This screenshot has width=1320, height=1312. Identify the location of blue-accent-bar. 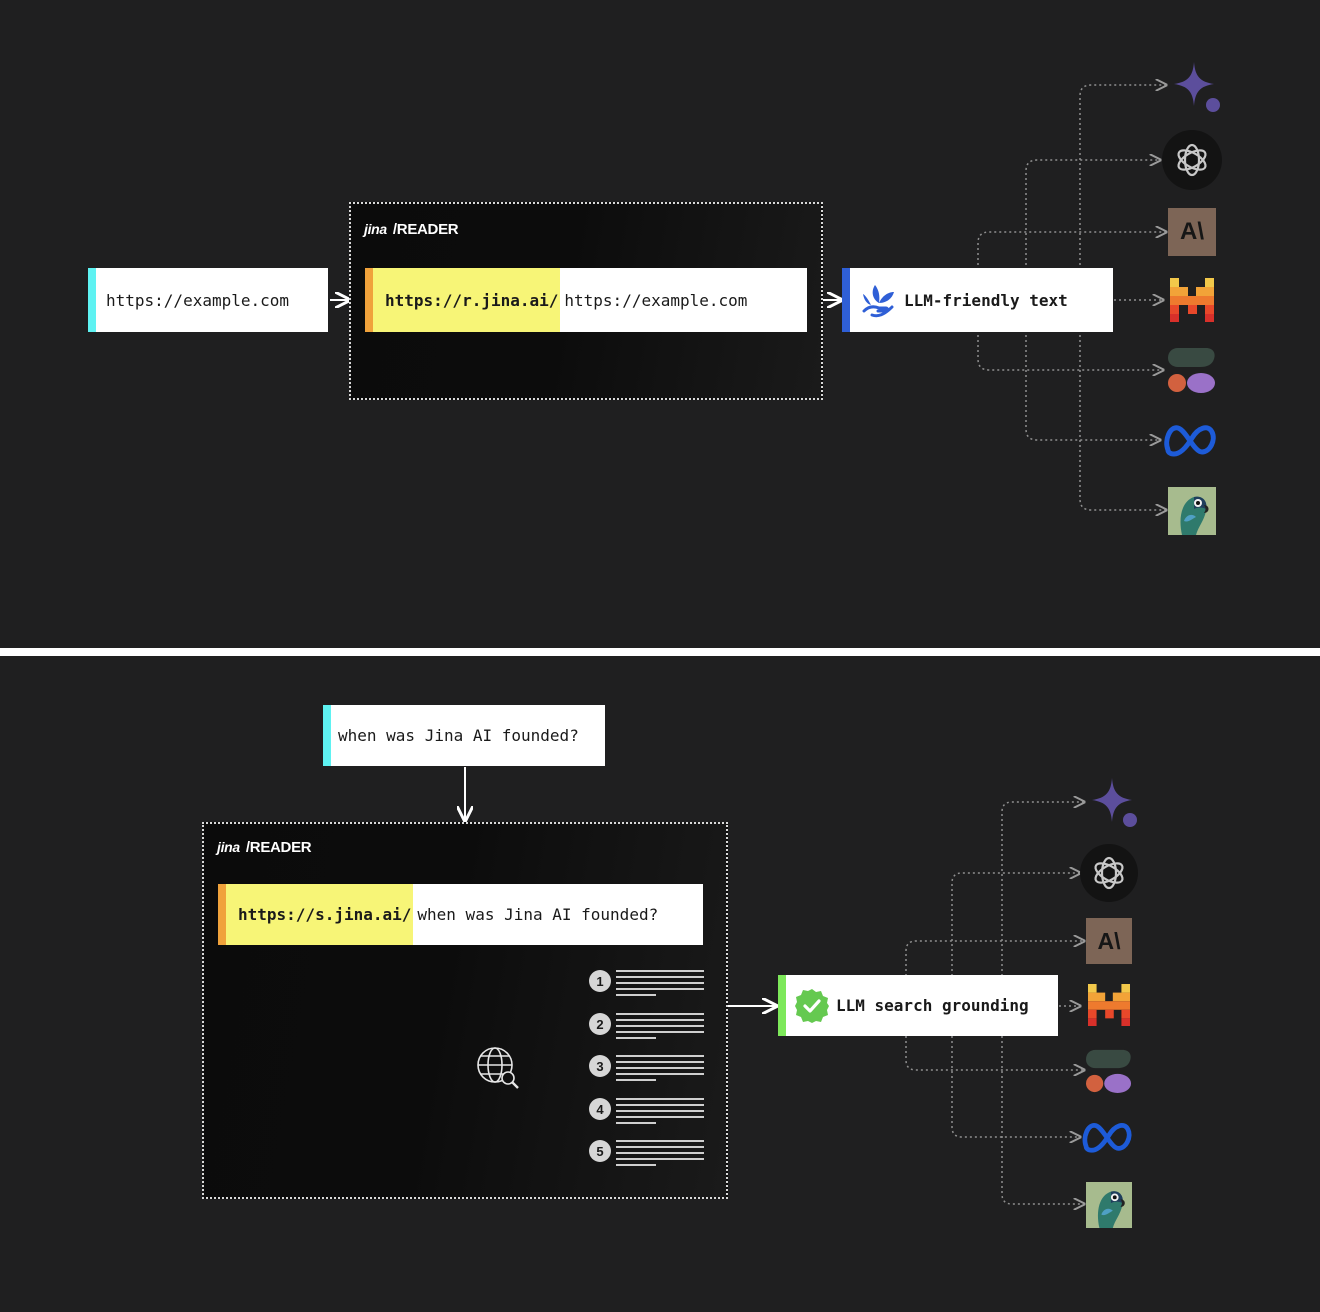
(846, 300).